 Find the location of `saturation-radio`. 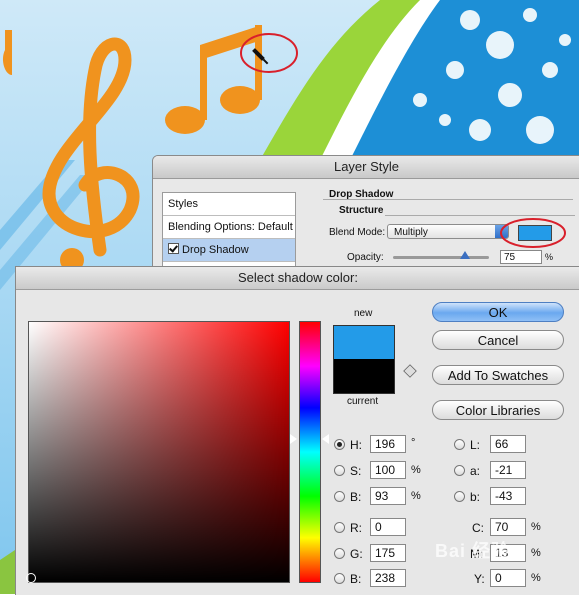

saturation-radio is located at coordinates (339, 470).